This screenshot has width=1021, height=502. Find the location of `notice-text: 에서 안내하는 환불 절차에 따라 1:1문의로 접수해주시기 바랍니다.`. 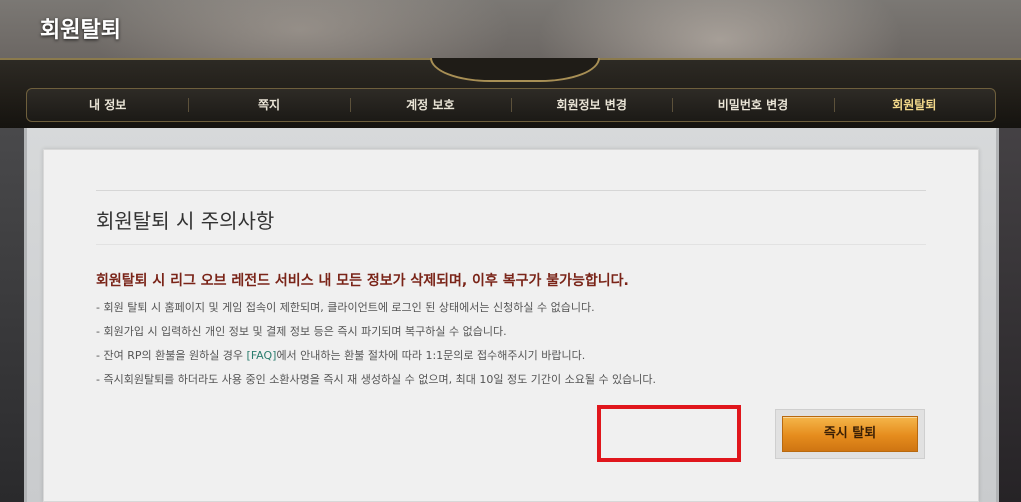

notice-text: 에서 안내하는 환불 절차에 따라 1:1문의로 접수해주시기 바랍니다. is located at coordinates (431, 355).